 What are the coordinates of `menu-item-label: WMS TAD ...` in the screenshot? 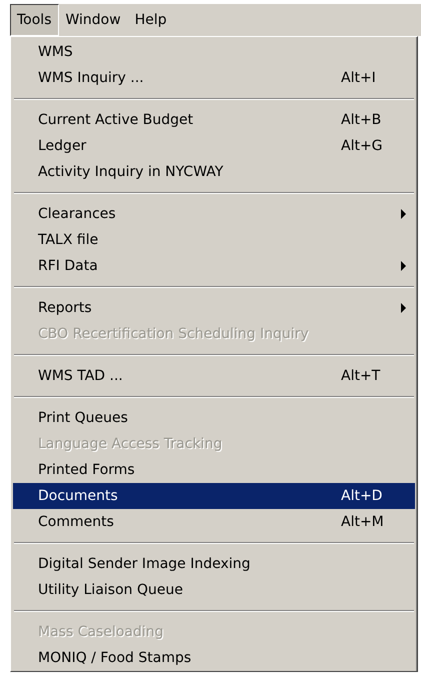 It's located at (81, 376).